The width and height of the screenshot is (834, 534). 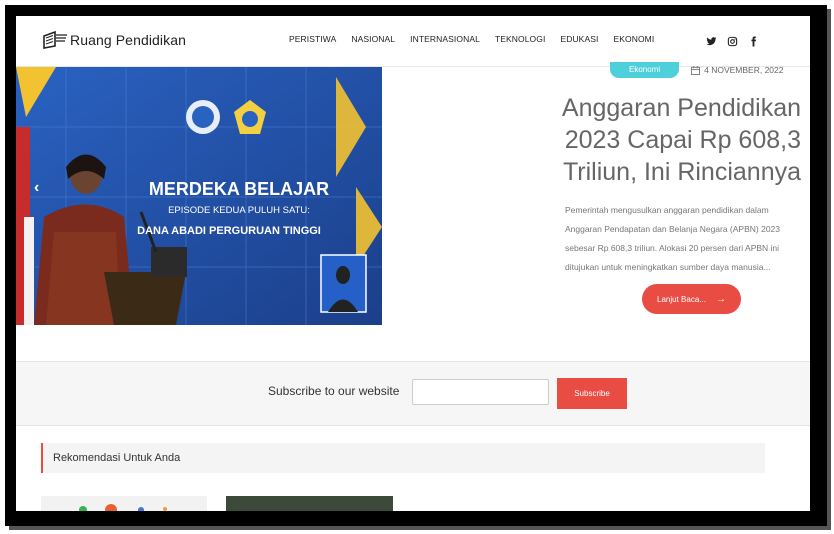 I want to click on article-meta: Ekonomi 4 NOVEMBER, 2022, so click(x=697, y=70).